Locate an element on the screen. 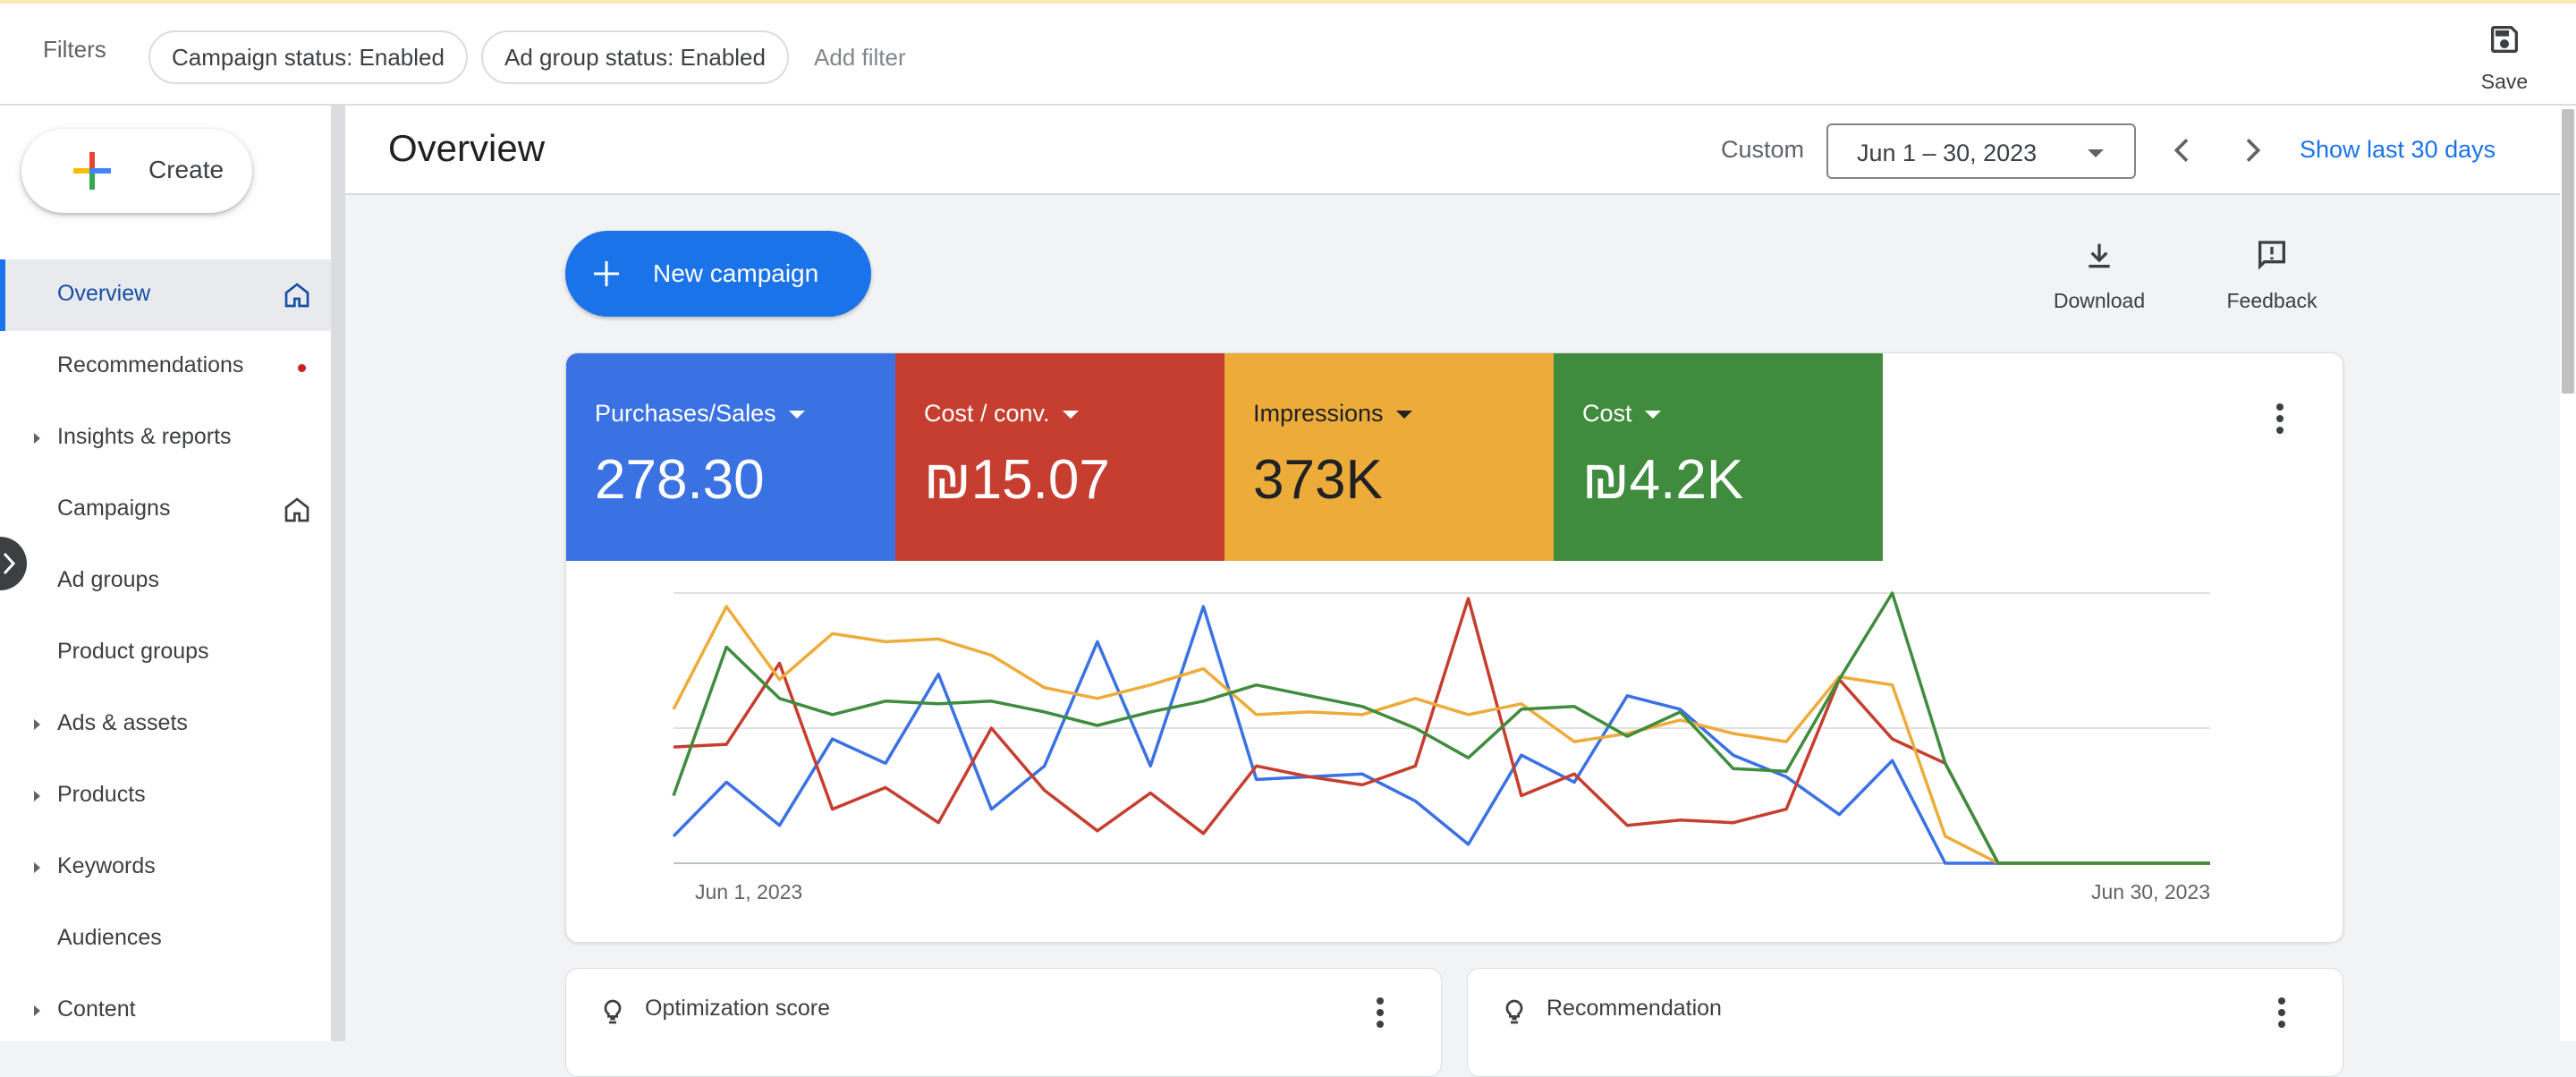 Image resolution: width=2576 pixels, height=1077 pixels. sidebar-item-label: Keywords is located at coordinates (106, 865).